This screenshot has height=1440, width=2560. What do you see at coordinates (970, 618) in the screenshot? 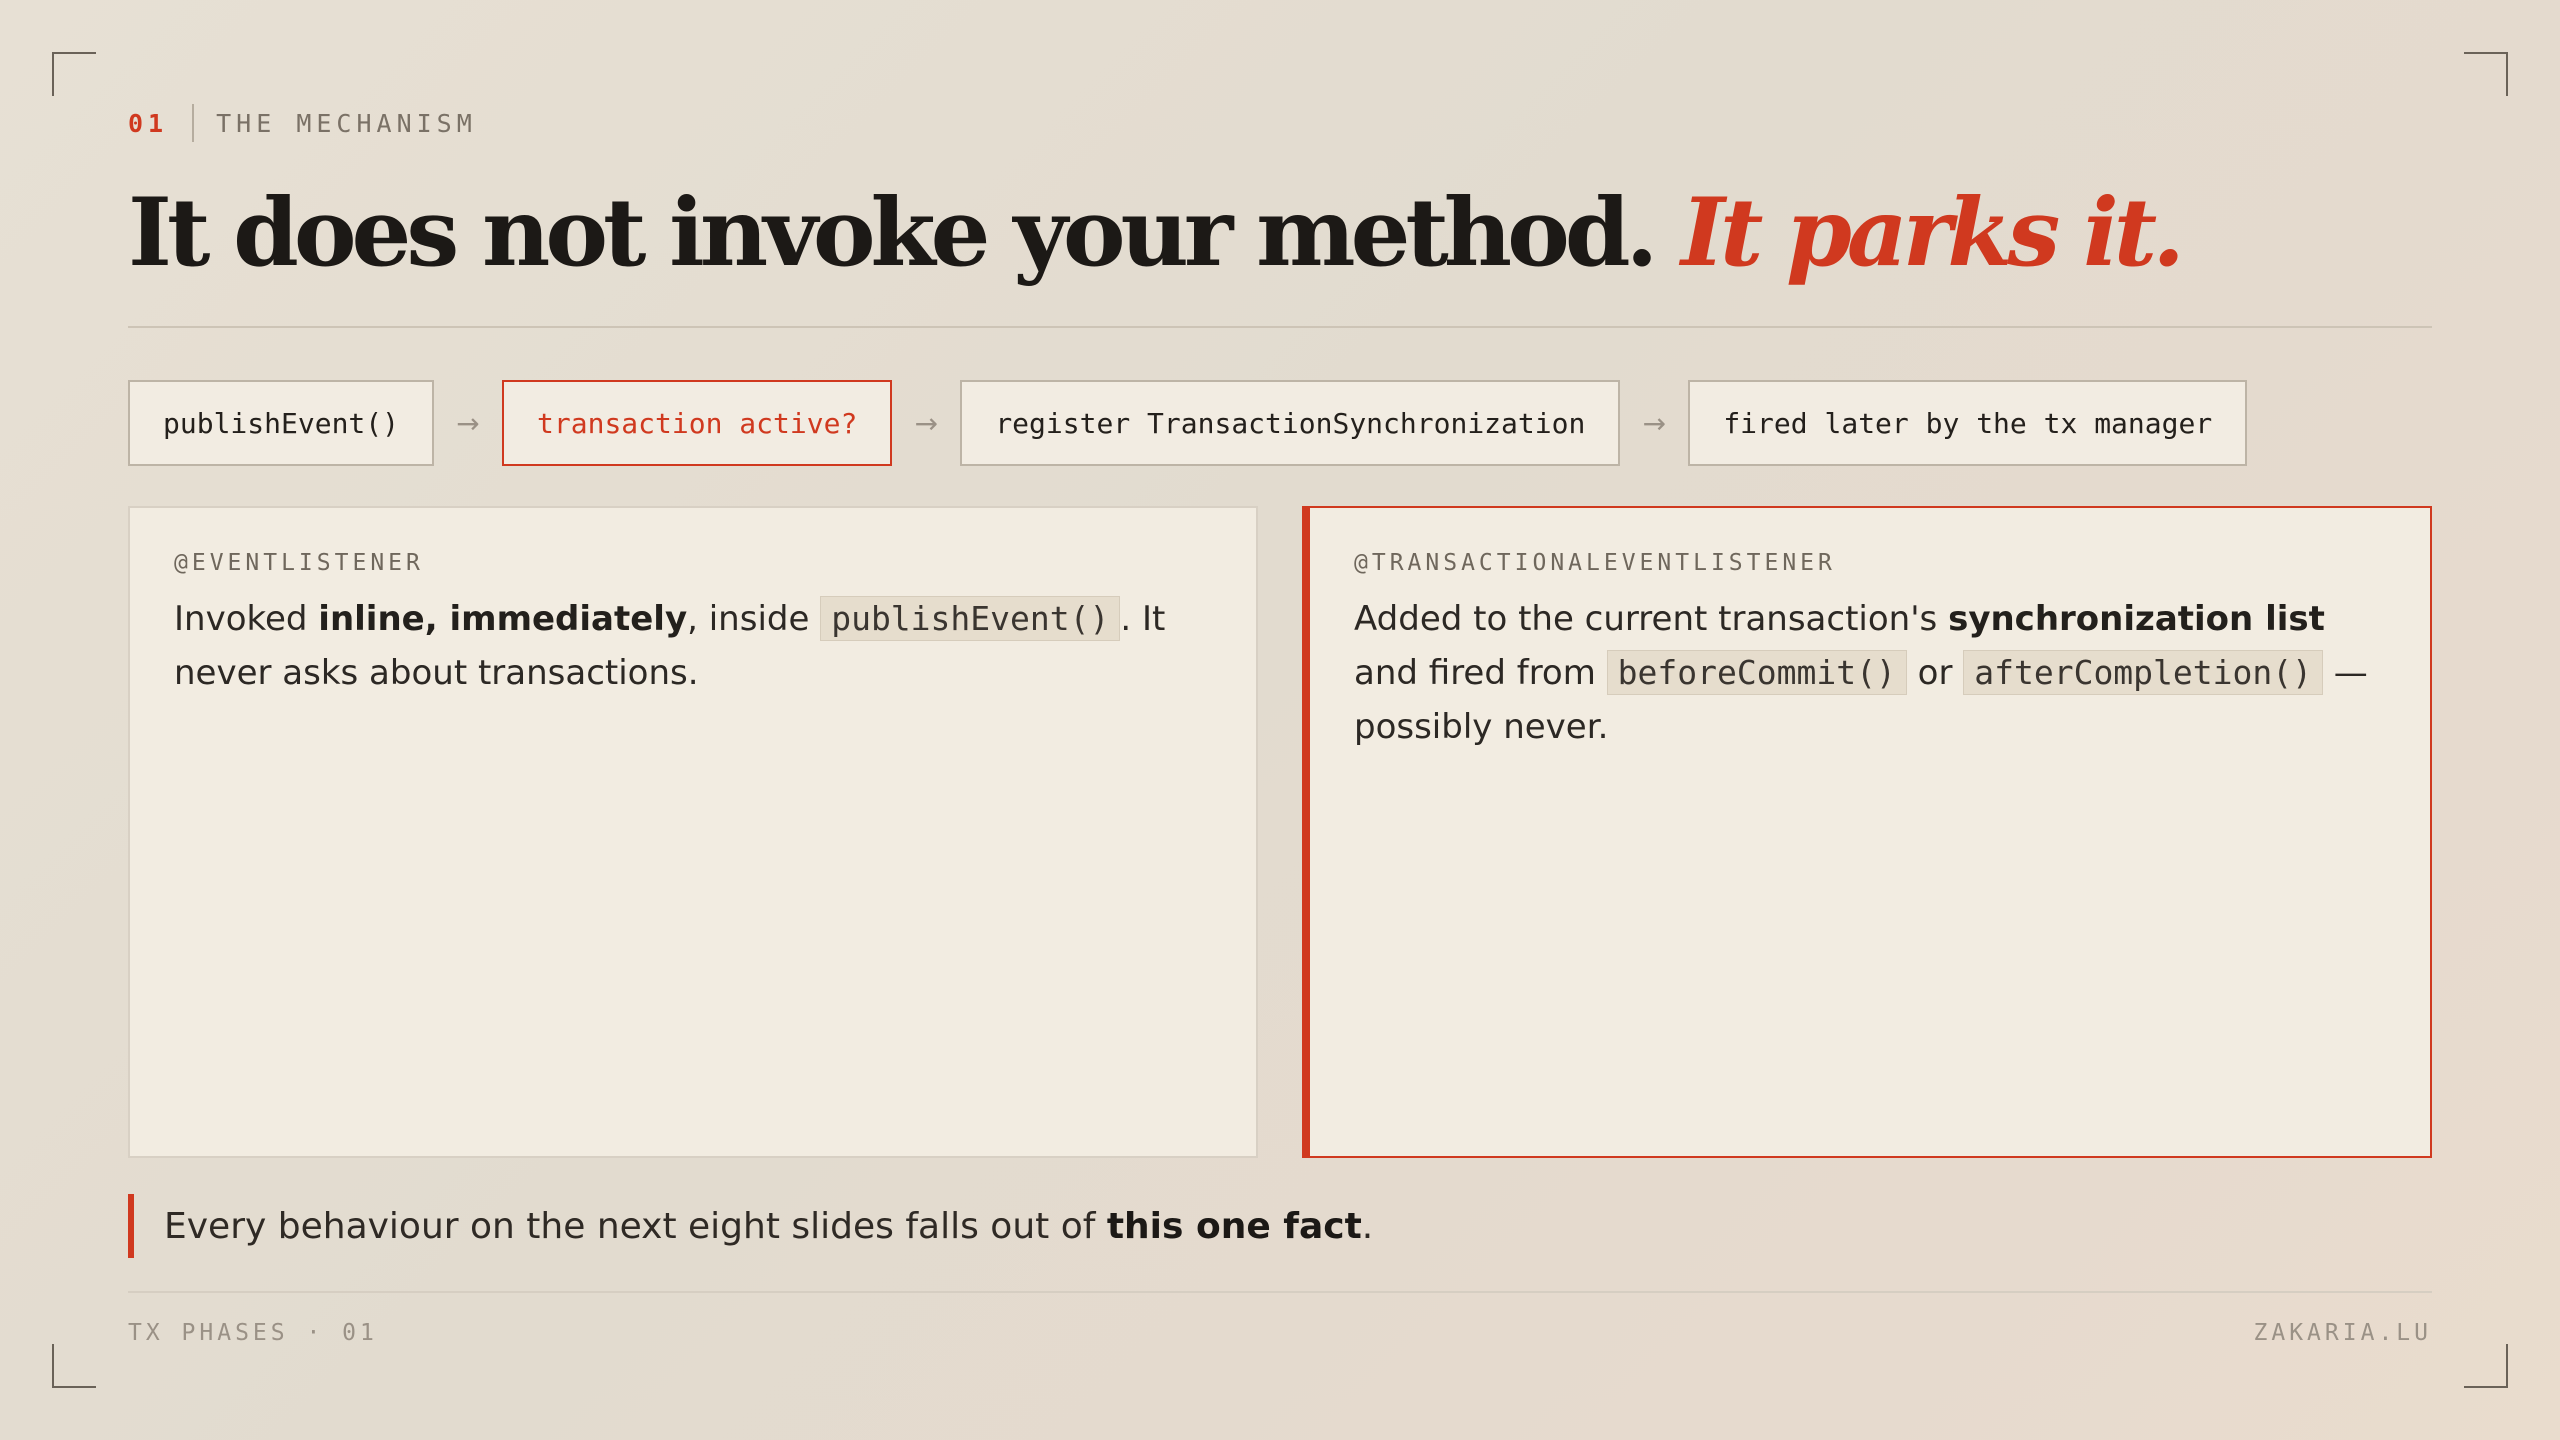
I see `code-snippet: publishEvent()` at bounding box center [970, 618].